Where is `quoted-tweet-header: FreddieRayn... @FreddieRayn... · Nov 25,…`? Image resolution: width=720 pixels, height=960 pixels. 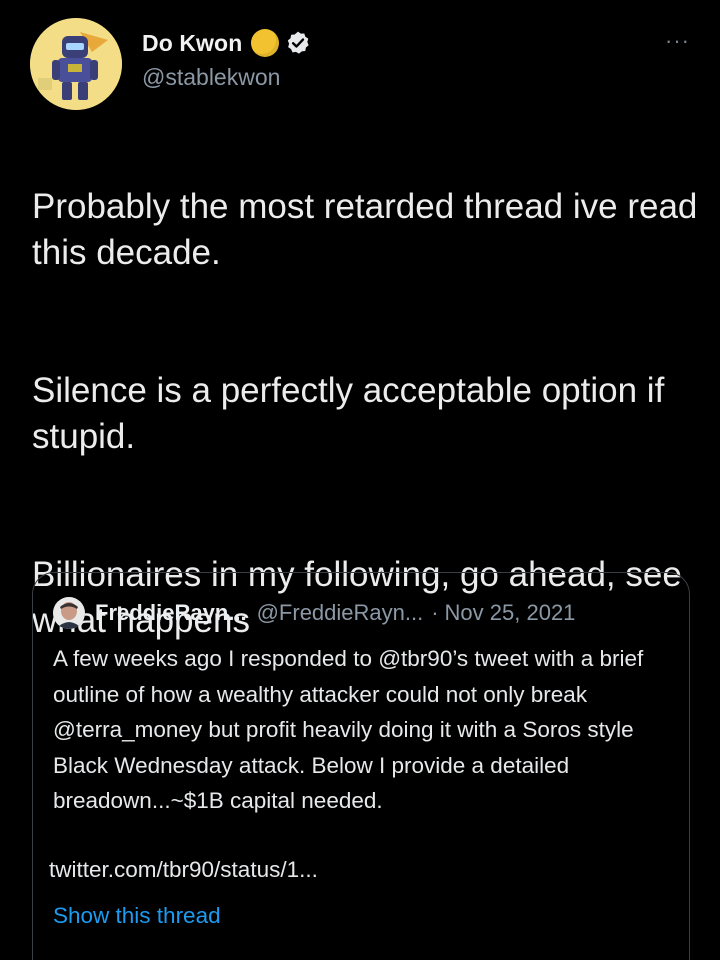 quoted-tweet-header: FreddieRayn... @FreddieRayn... · Nov 25,… is located at coordinates (314, 613).